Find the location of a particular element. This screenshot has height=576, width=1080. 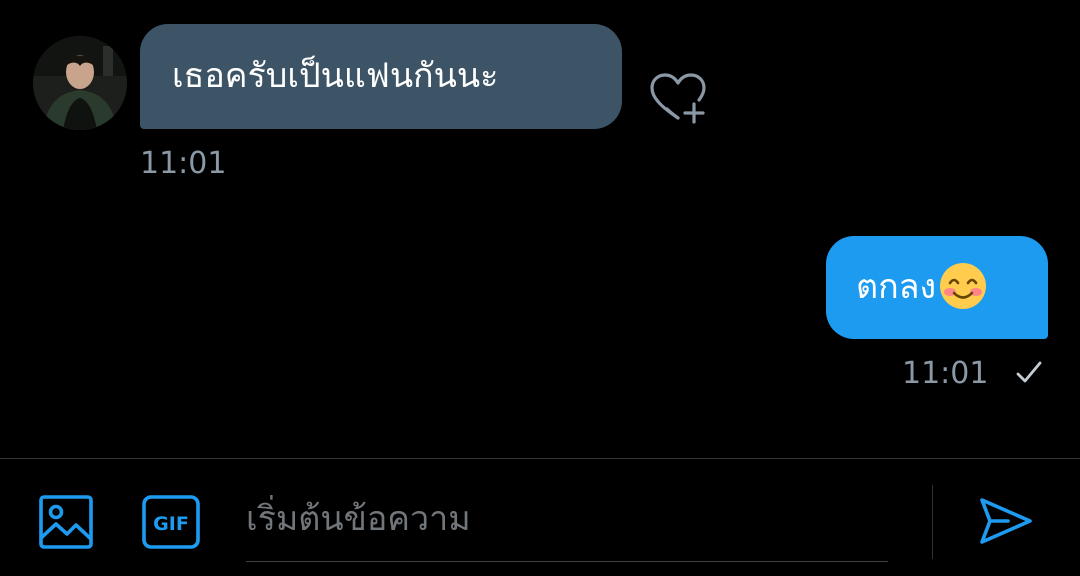

gif-button: GIF is located at coordinates (171, 522).